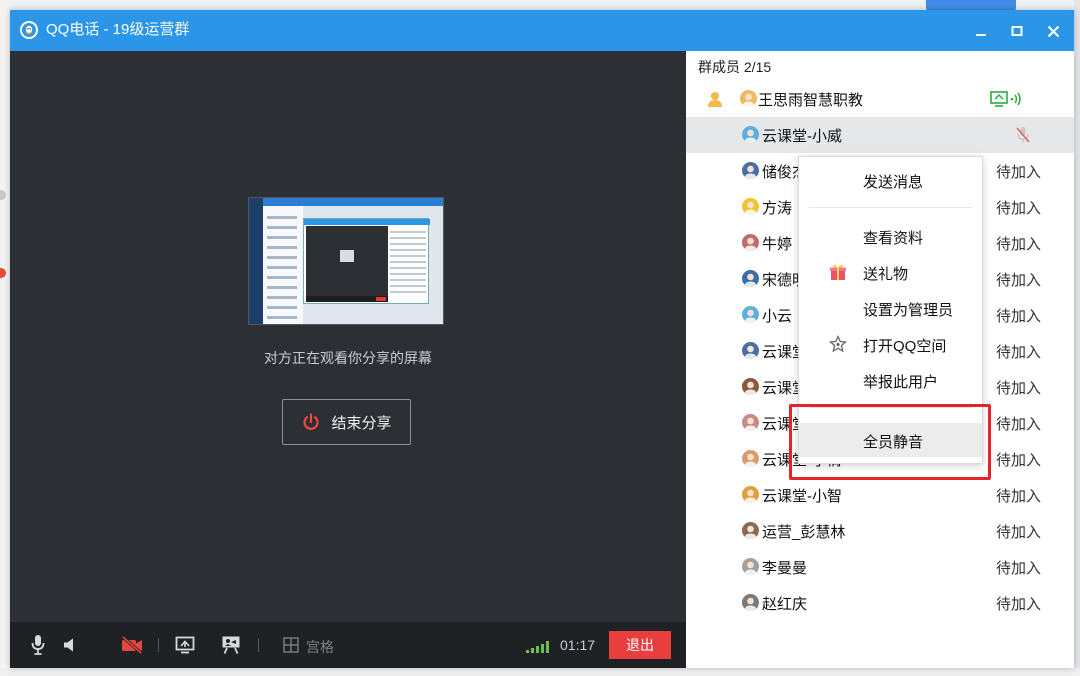 The height and width of the screenshot is (676, 1080). I want to click on window-title: QQ电话 - 19级运营群, so click(118, 29).